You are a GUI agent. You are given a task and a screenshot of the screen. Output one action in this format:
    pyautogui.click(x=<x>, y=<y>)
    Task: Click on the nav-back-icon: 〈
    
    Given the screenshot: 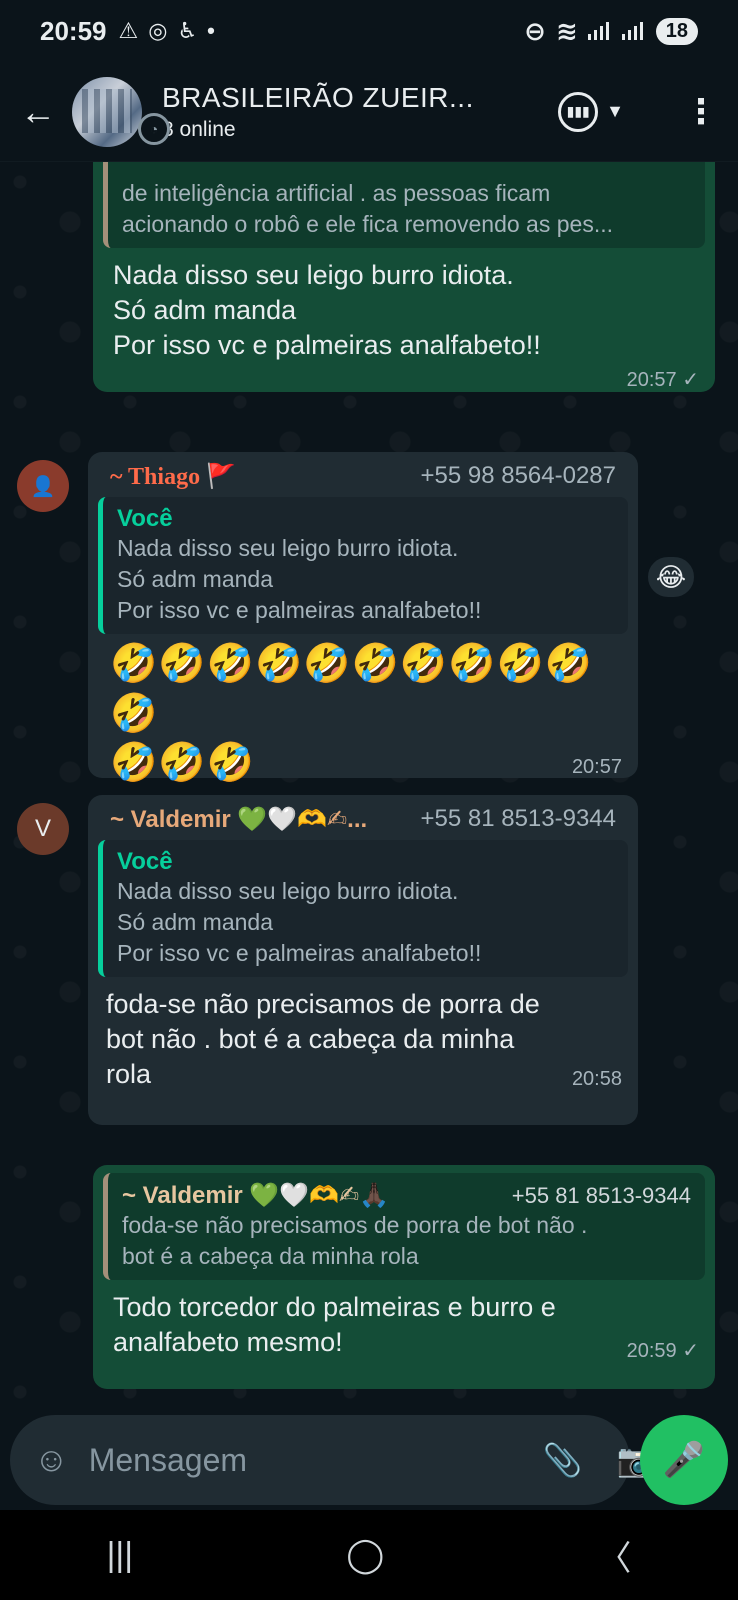 What is the action you would take?
    pyautogui.click(x=614, y=1555)
    